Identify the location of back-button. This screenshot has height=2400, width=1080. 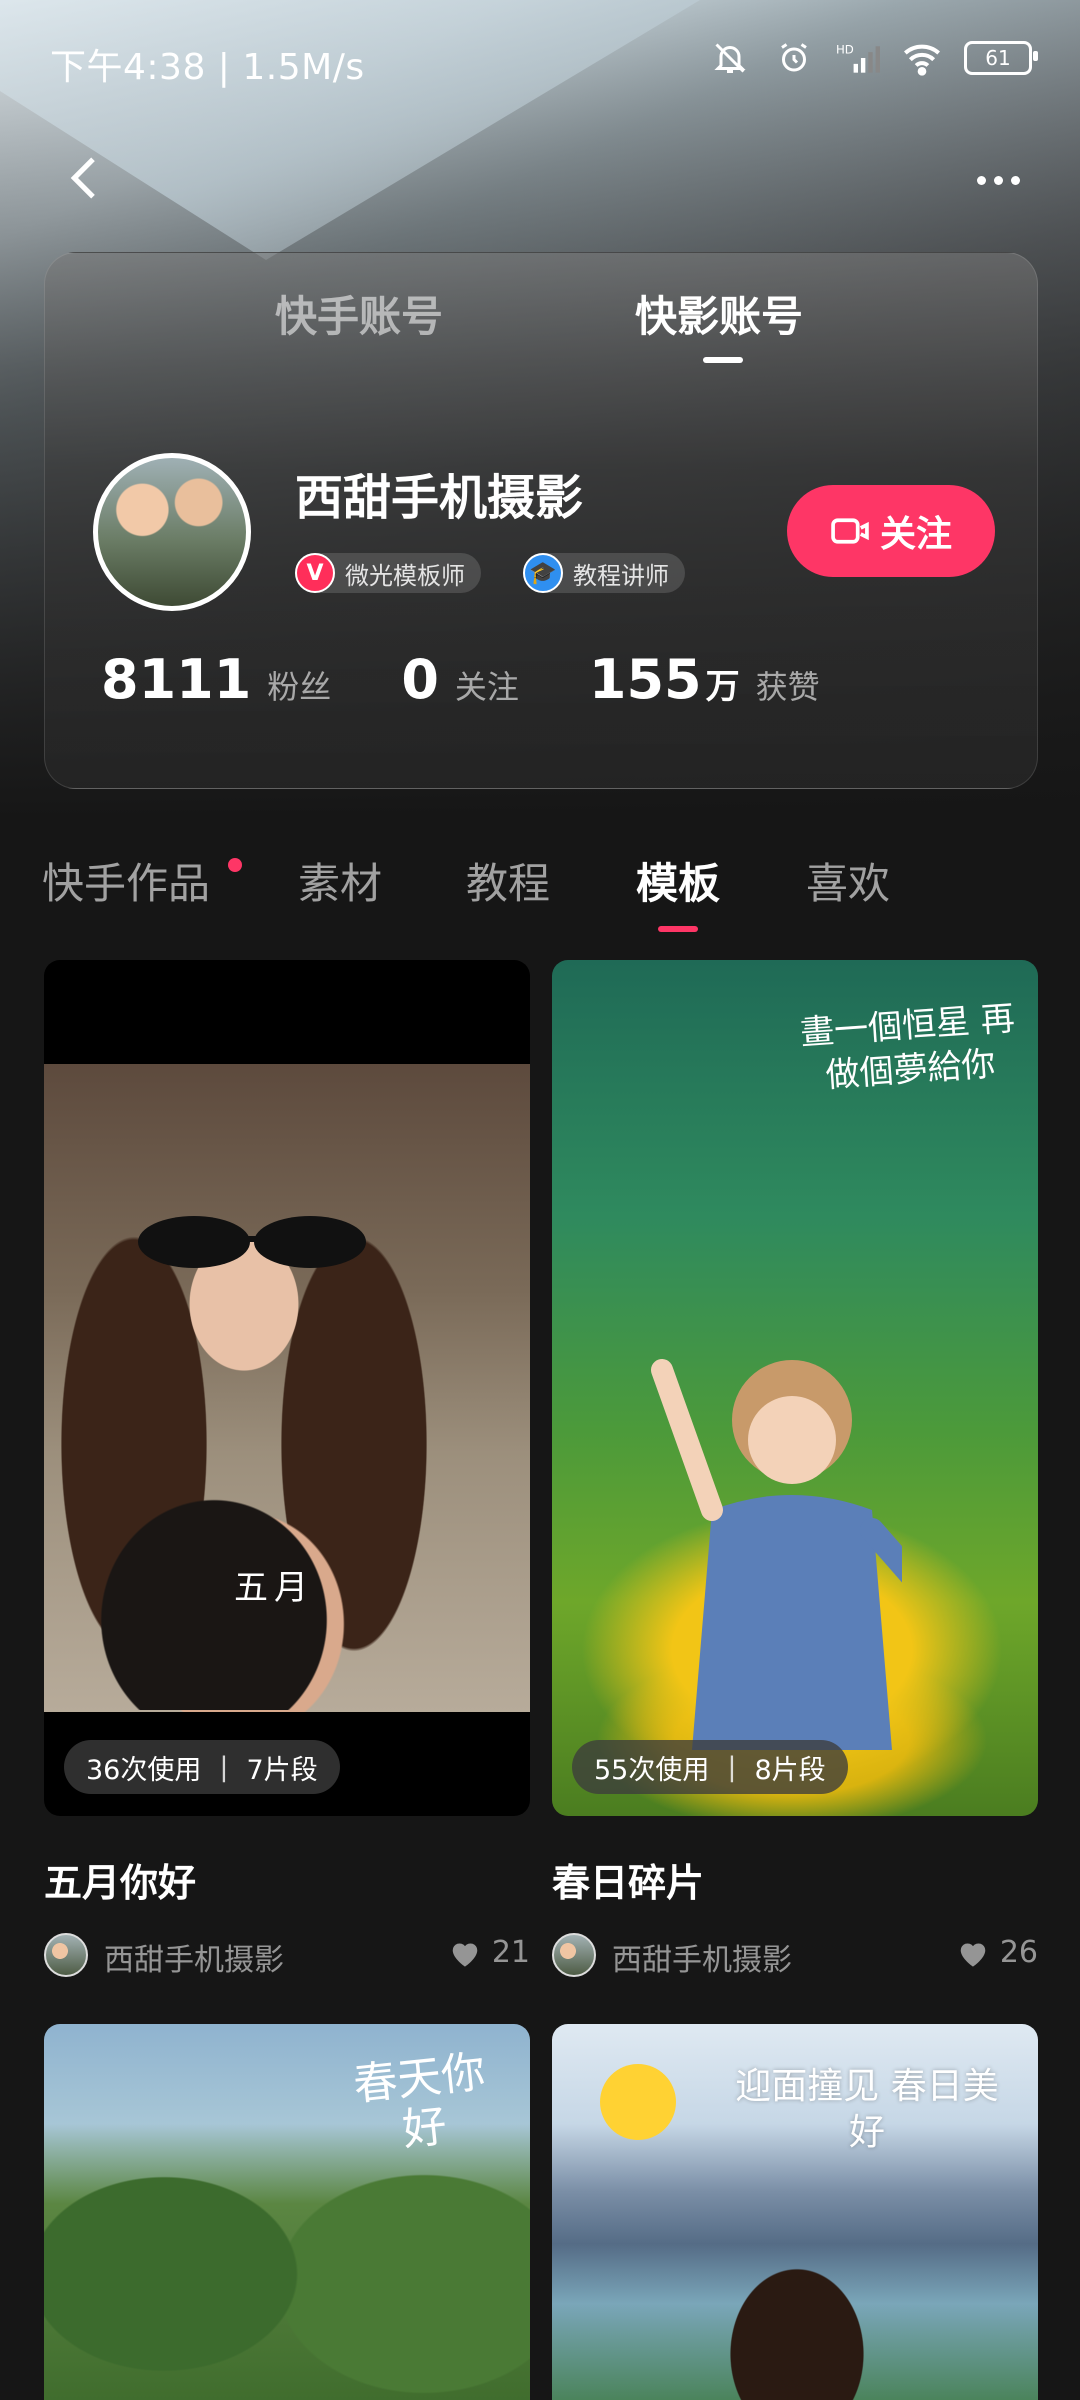
(86, 178).